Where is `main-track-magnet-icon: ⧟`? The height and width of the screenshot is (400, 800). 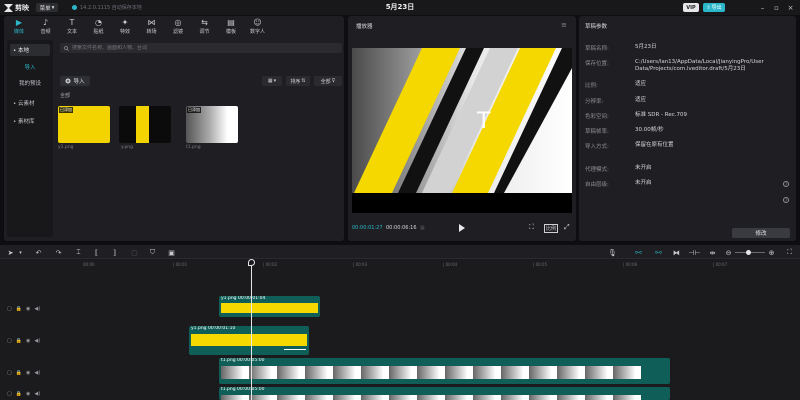
main-track-magnet-icon: ⧟ is located at coordinates (638, 252).